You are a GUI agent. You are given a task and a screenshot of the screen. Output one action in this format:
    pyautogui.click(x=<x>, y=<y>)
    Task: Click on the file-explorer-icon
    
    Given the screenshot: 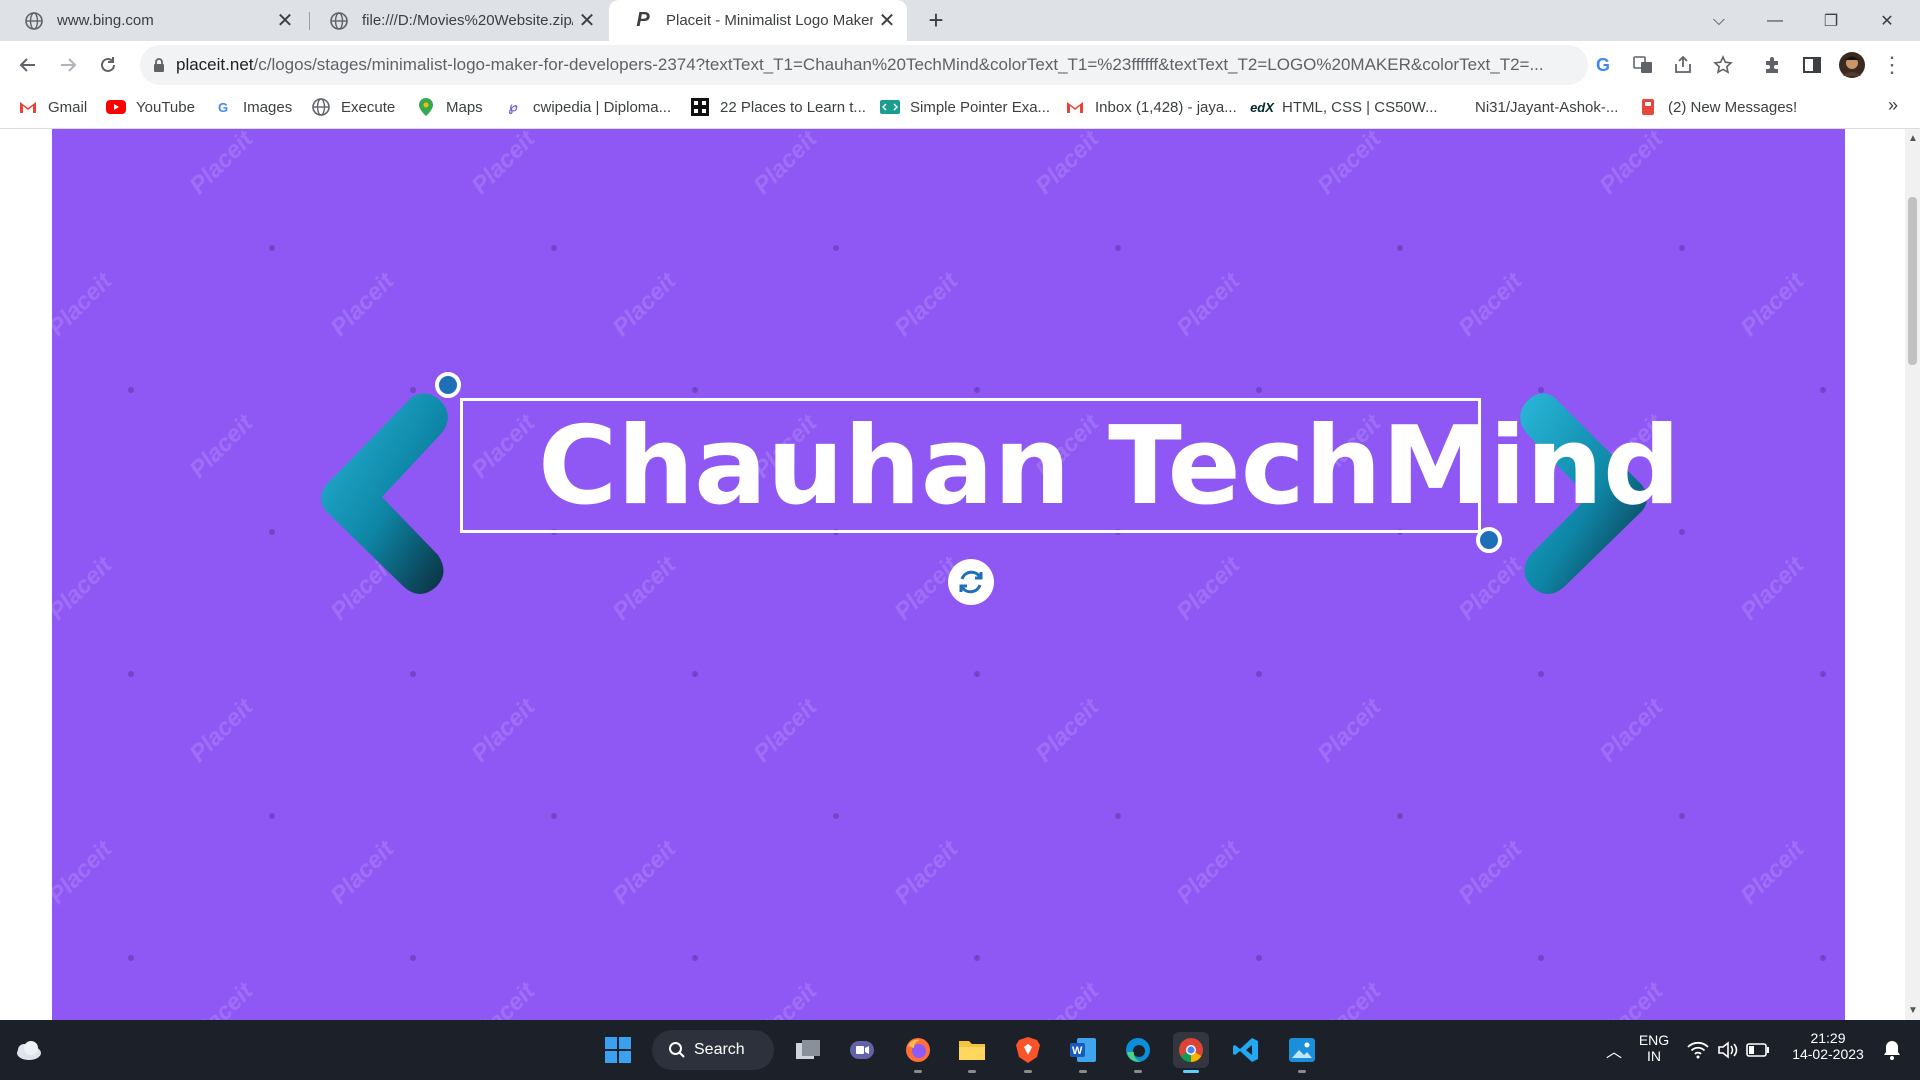 What is the action you would take?
    pyautogui.click(x=972, y=1052)
    